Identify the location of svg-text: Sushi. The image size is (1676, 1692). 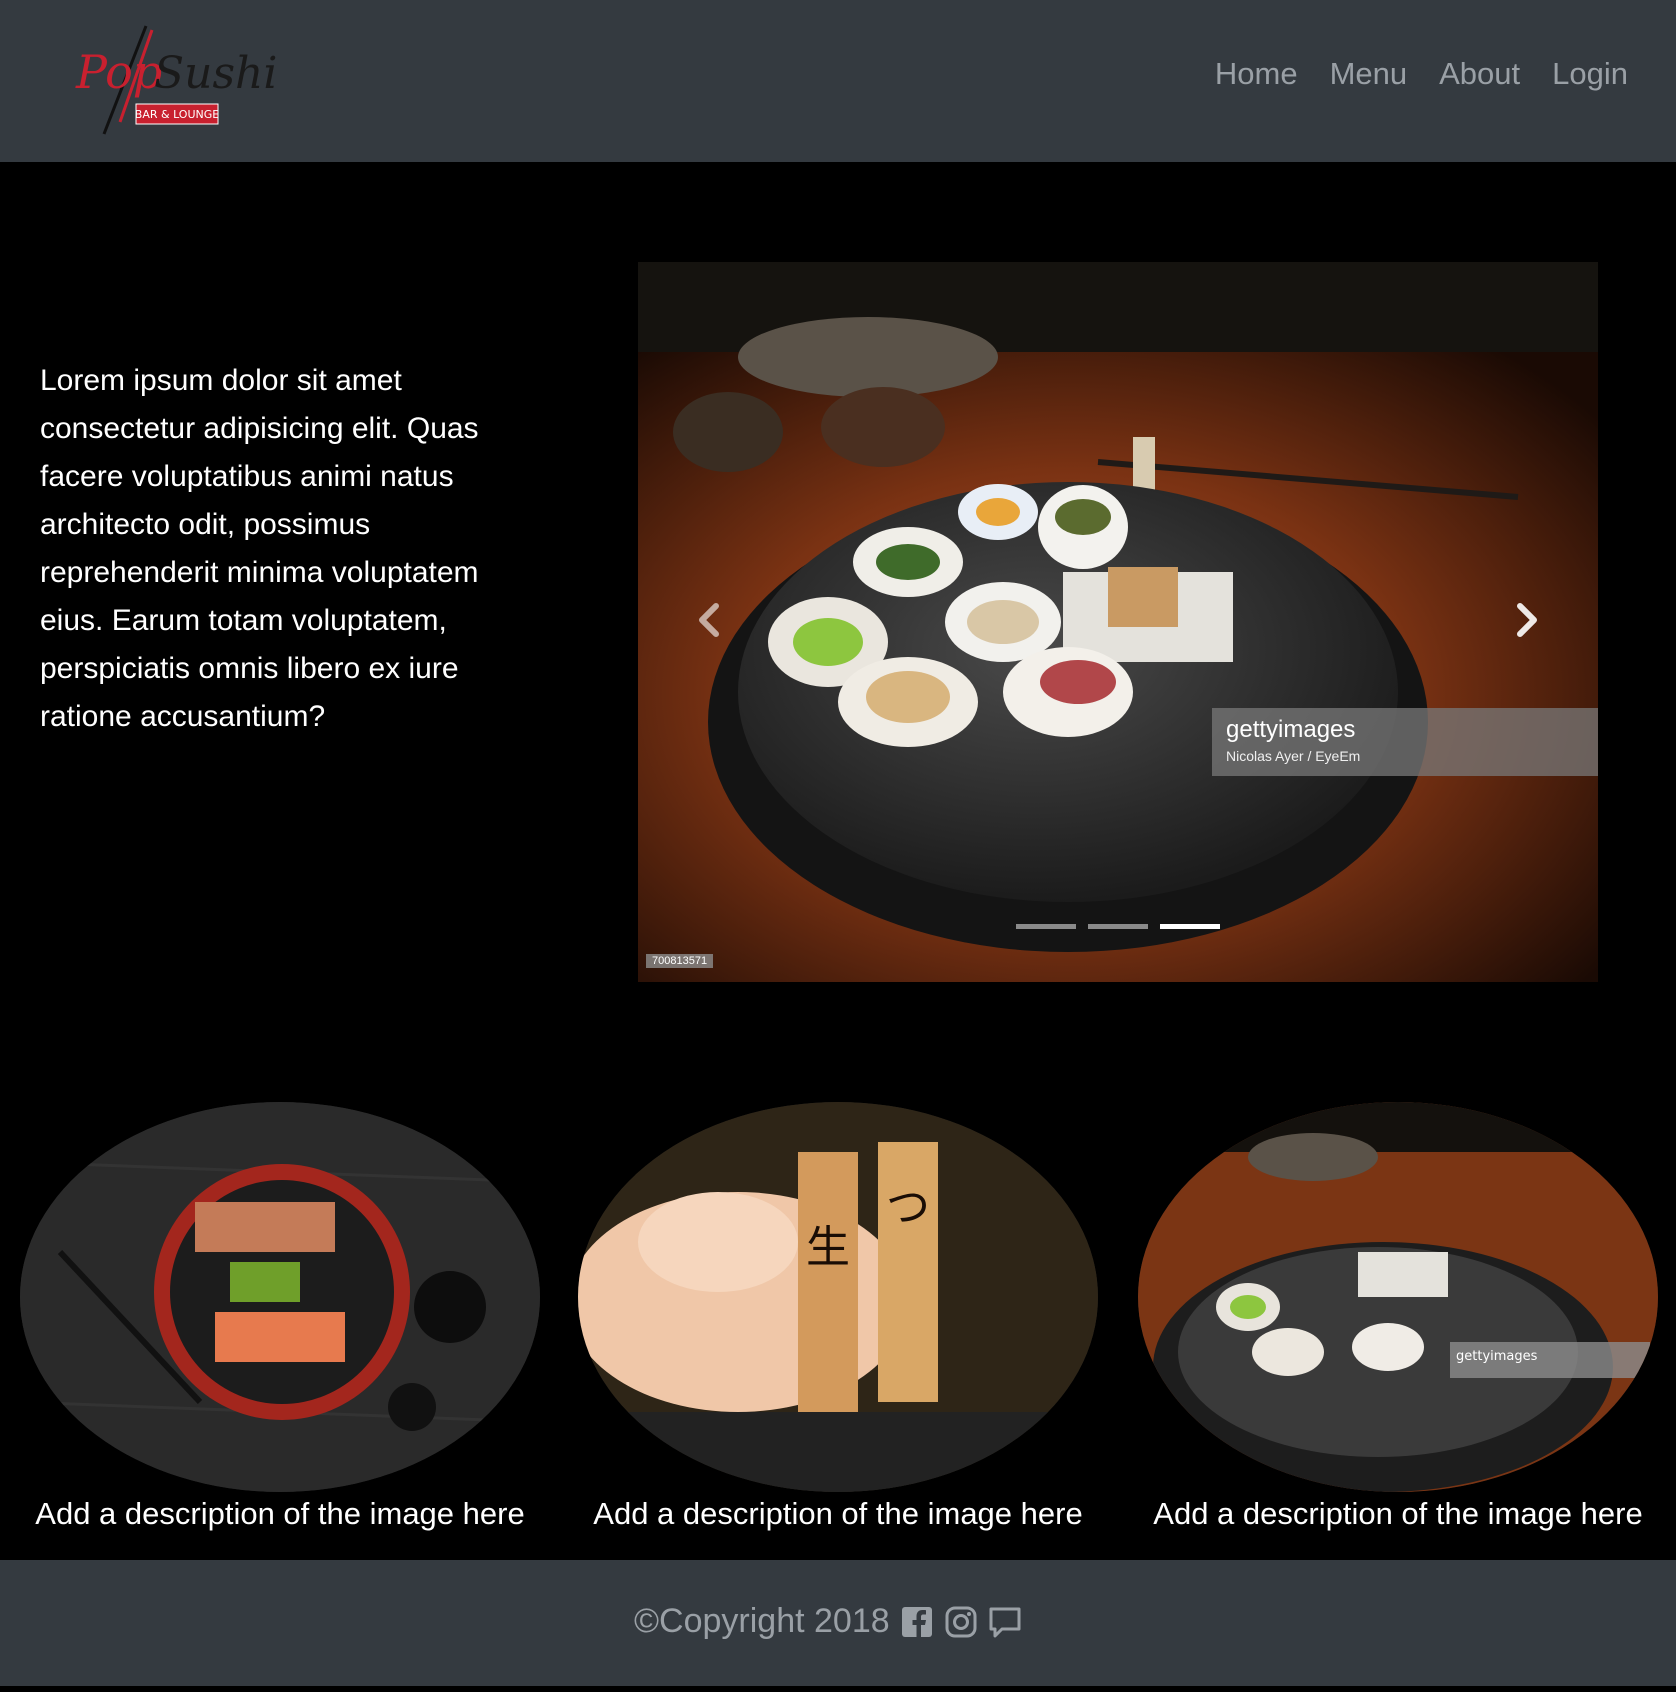
(215, 73).